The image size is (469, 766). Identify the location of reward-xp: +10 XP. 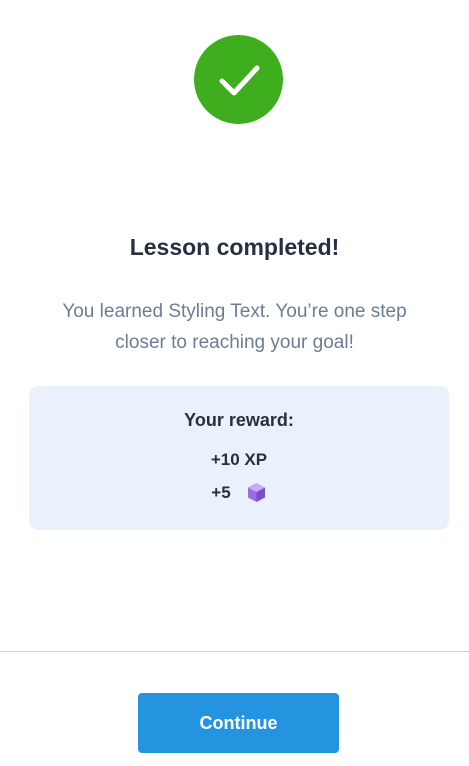
(239, 459).